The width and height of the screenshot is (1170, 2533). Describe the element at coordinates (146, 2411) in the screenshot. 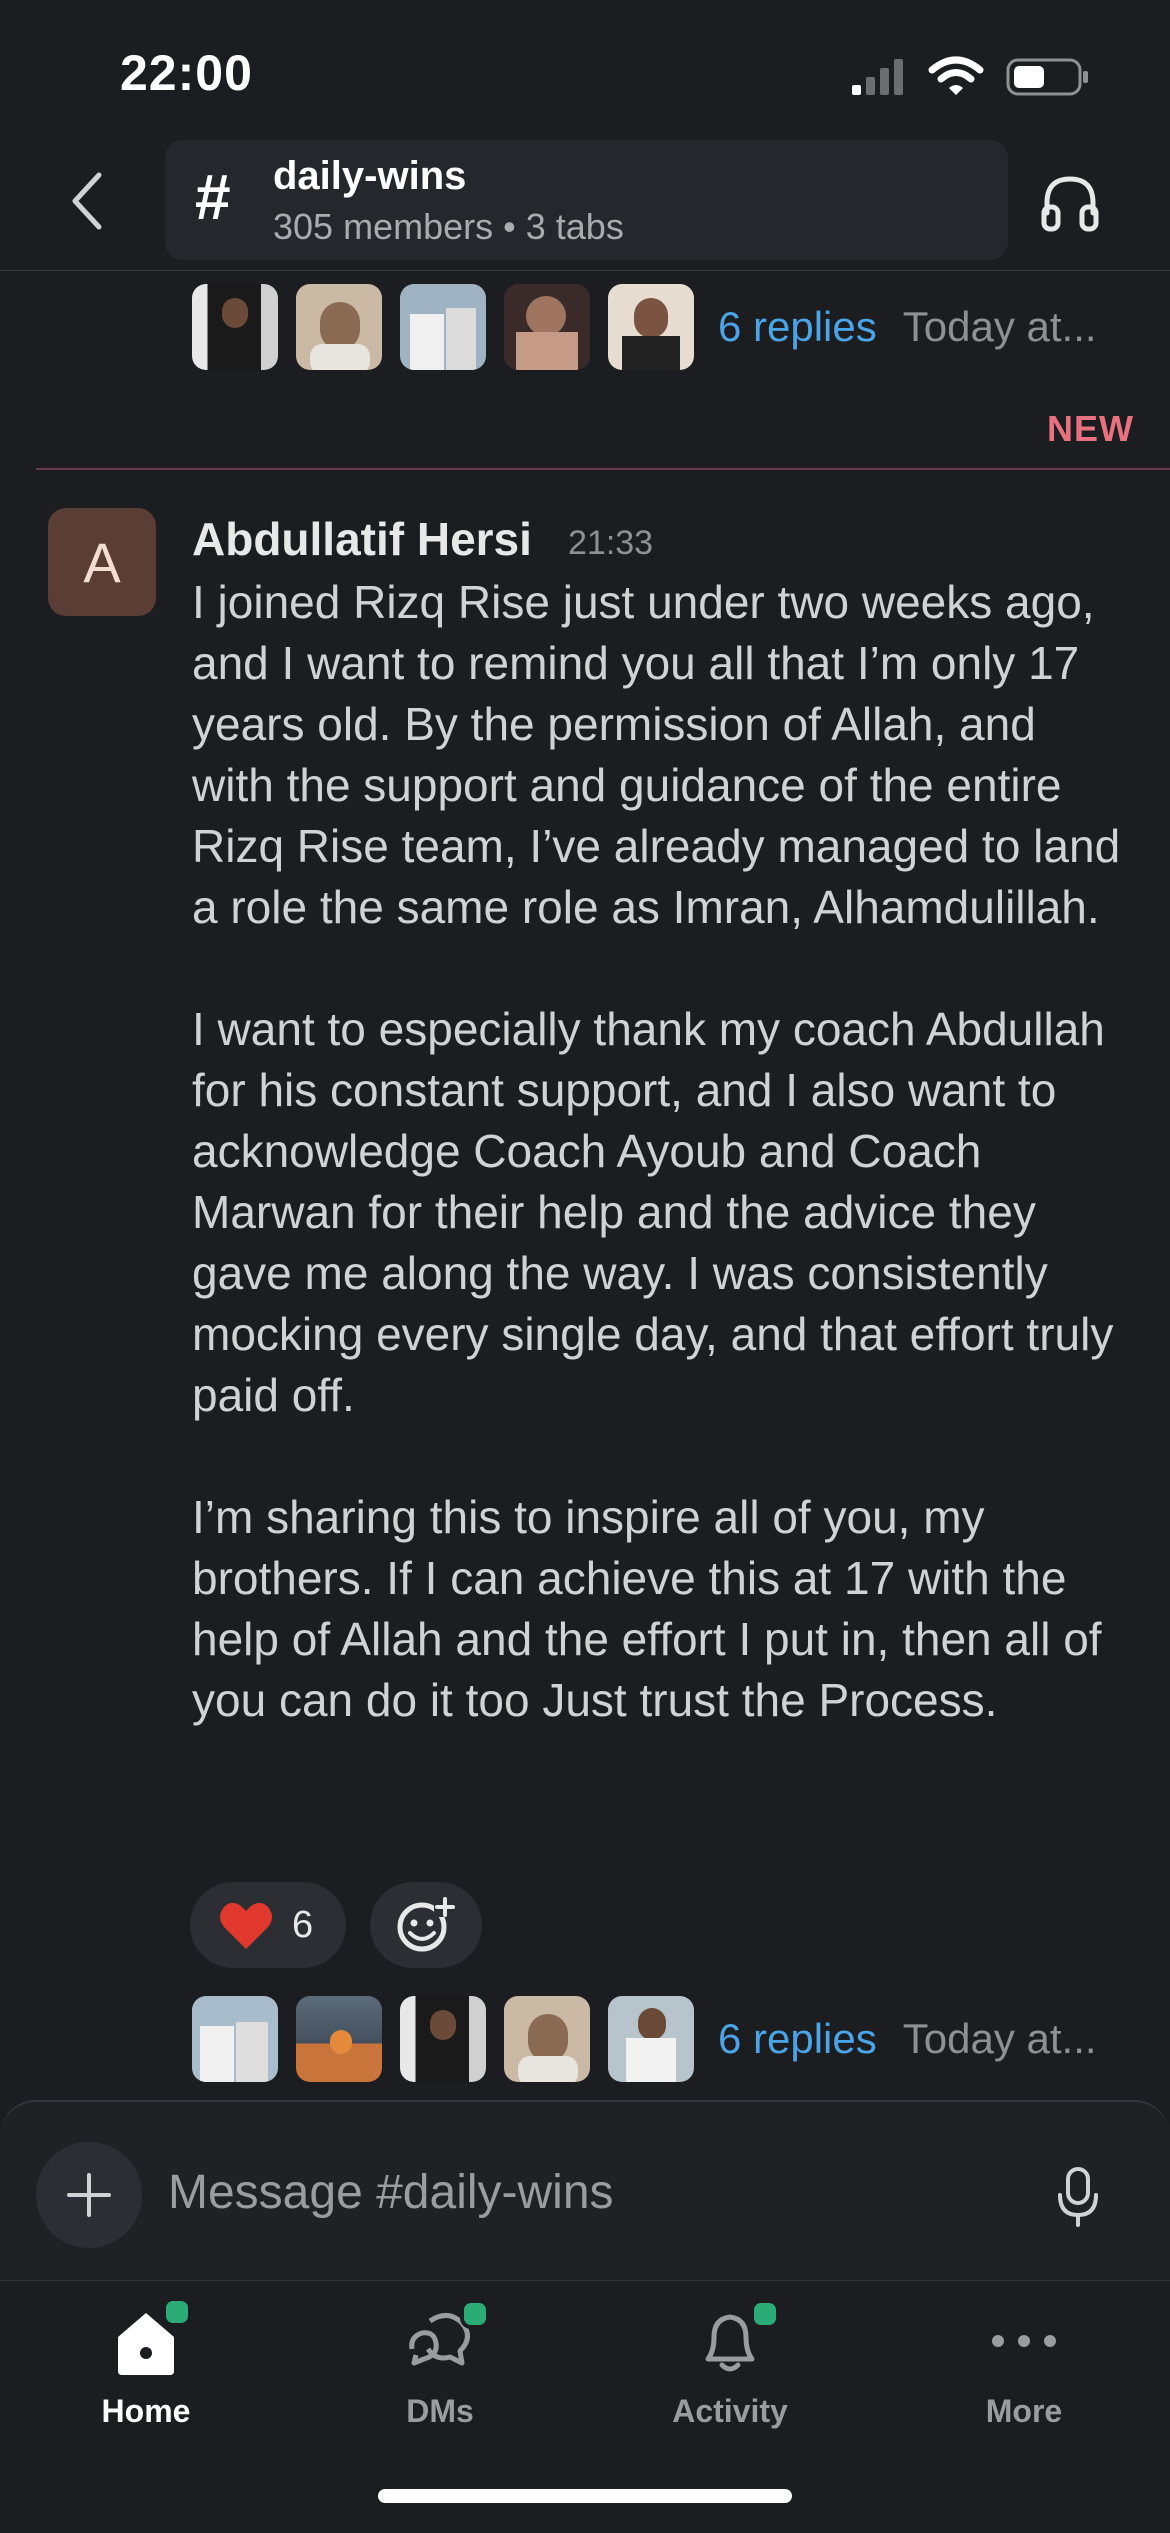

I see `tab-label: Home` at that location.